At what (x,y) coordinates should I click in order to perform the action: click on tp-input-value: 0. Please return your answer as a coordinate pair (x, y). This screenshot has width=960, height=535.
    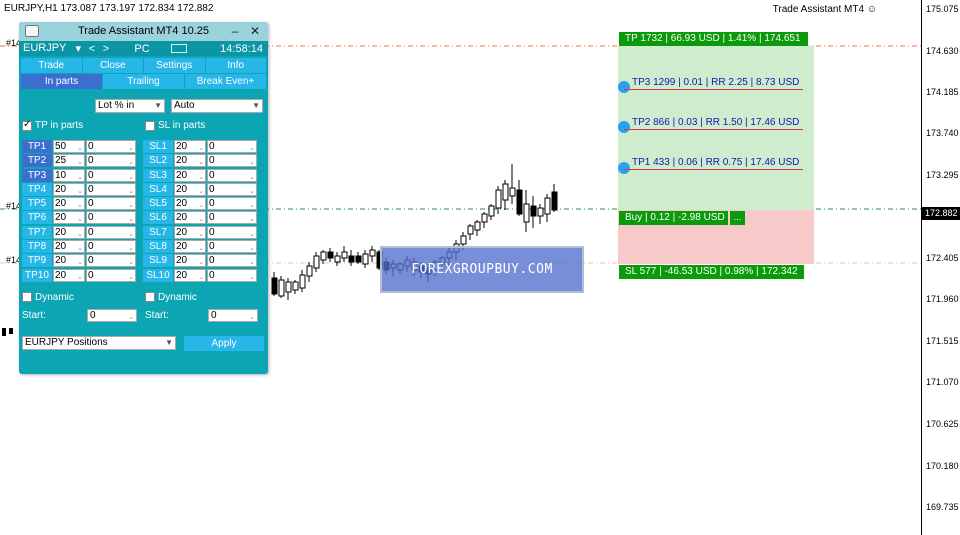
    Looking at the image, I should click on (91, 261).